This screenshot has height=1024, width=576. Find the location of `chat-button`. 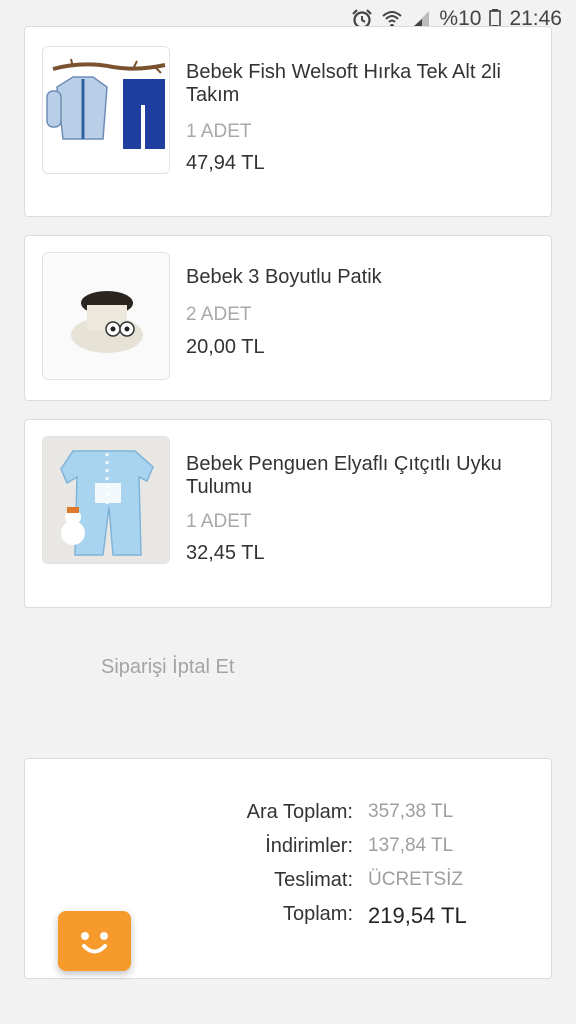

chat-button is located at coordinates (94, 941).